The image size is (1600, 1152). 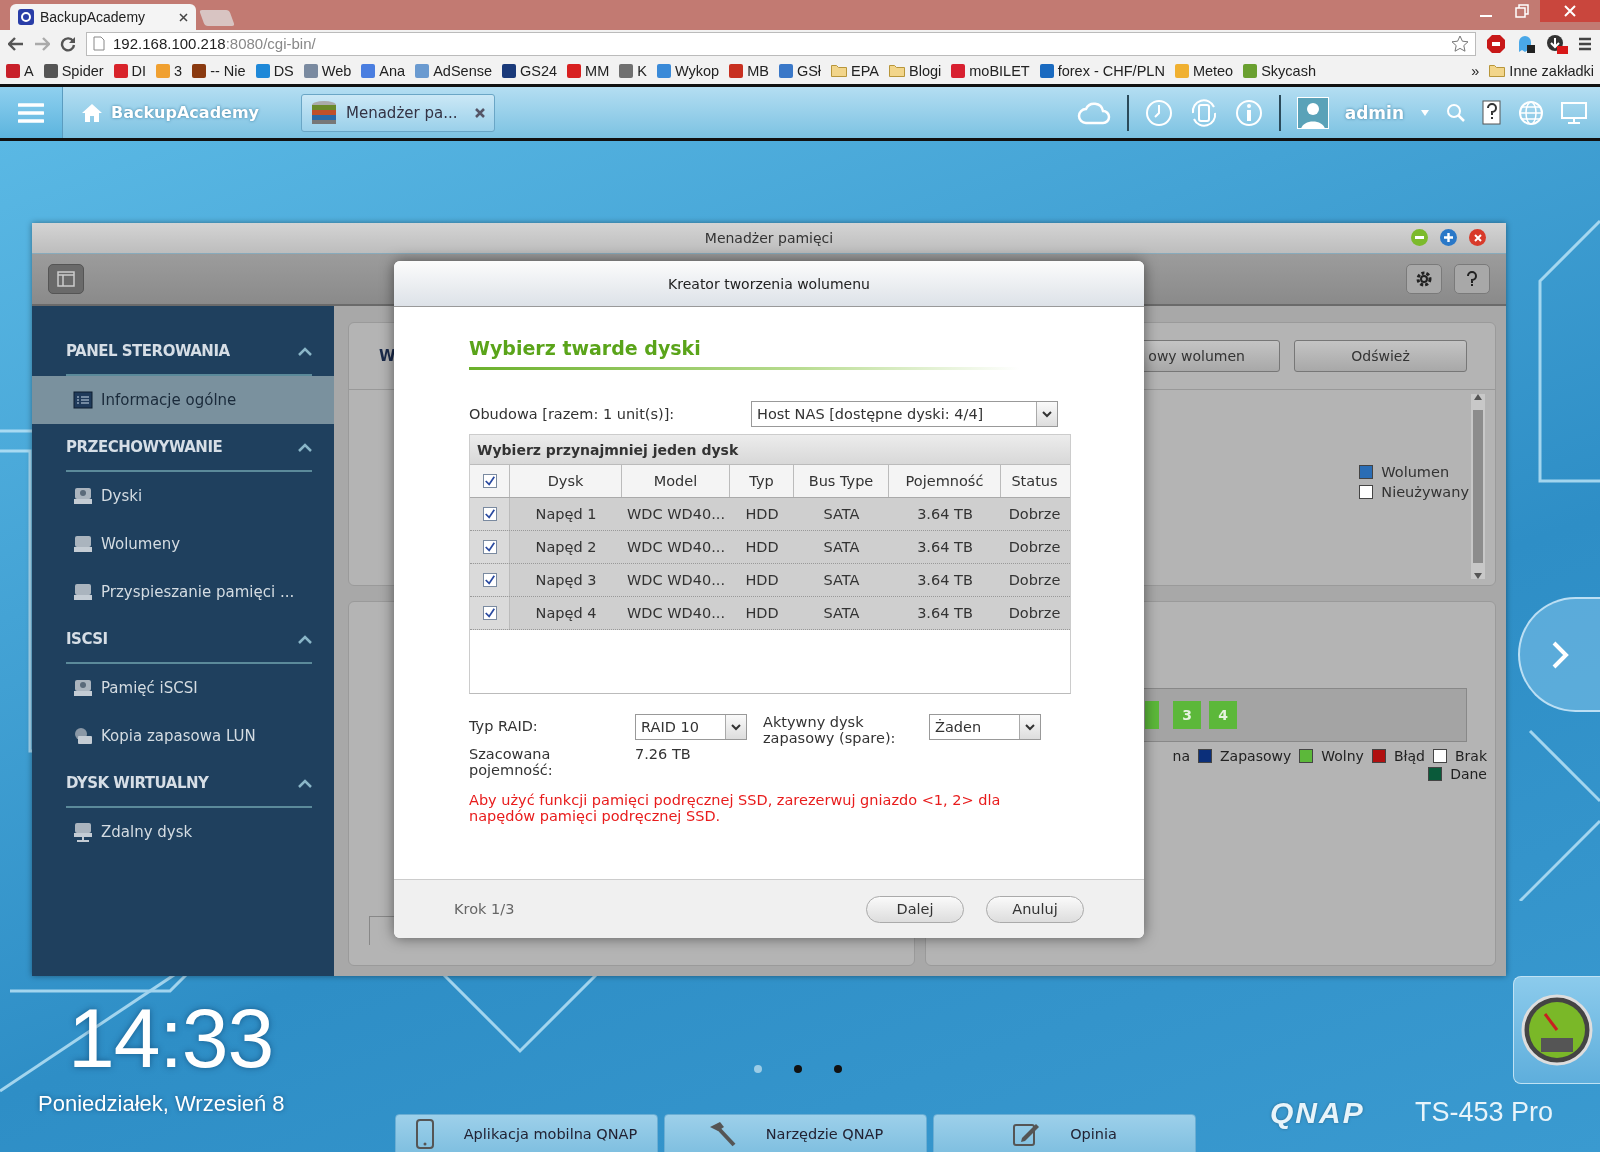 I want to click on sidebar-item: Wolumeny, so click(x=183, y=544).